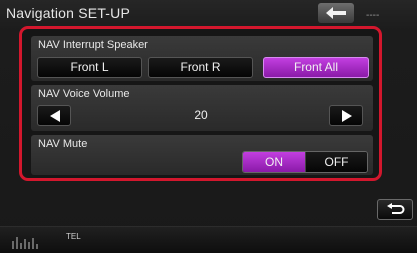  What do you see at coordinates (373, 15) in the screenshot?
I see `top-right-status: ----` at bounding box center [373, 15].